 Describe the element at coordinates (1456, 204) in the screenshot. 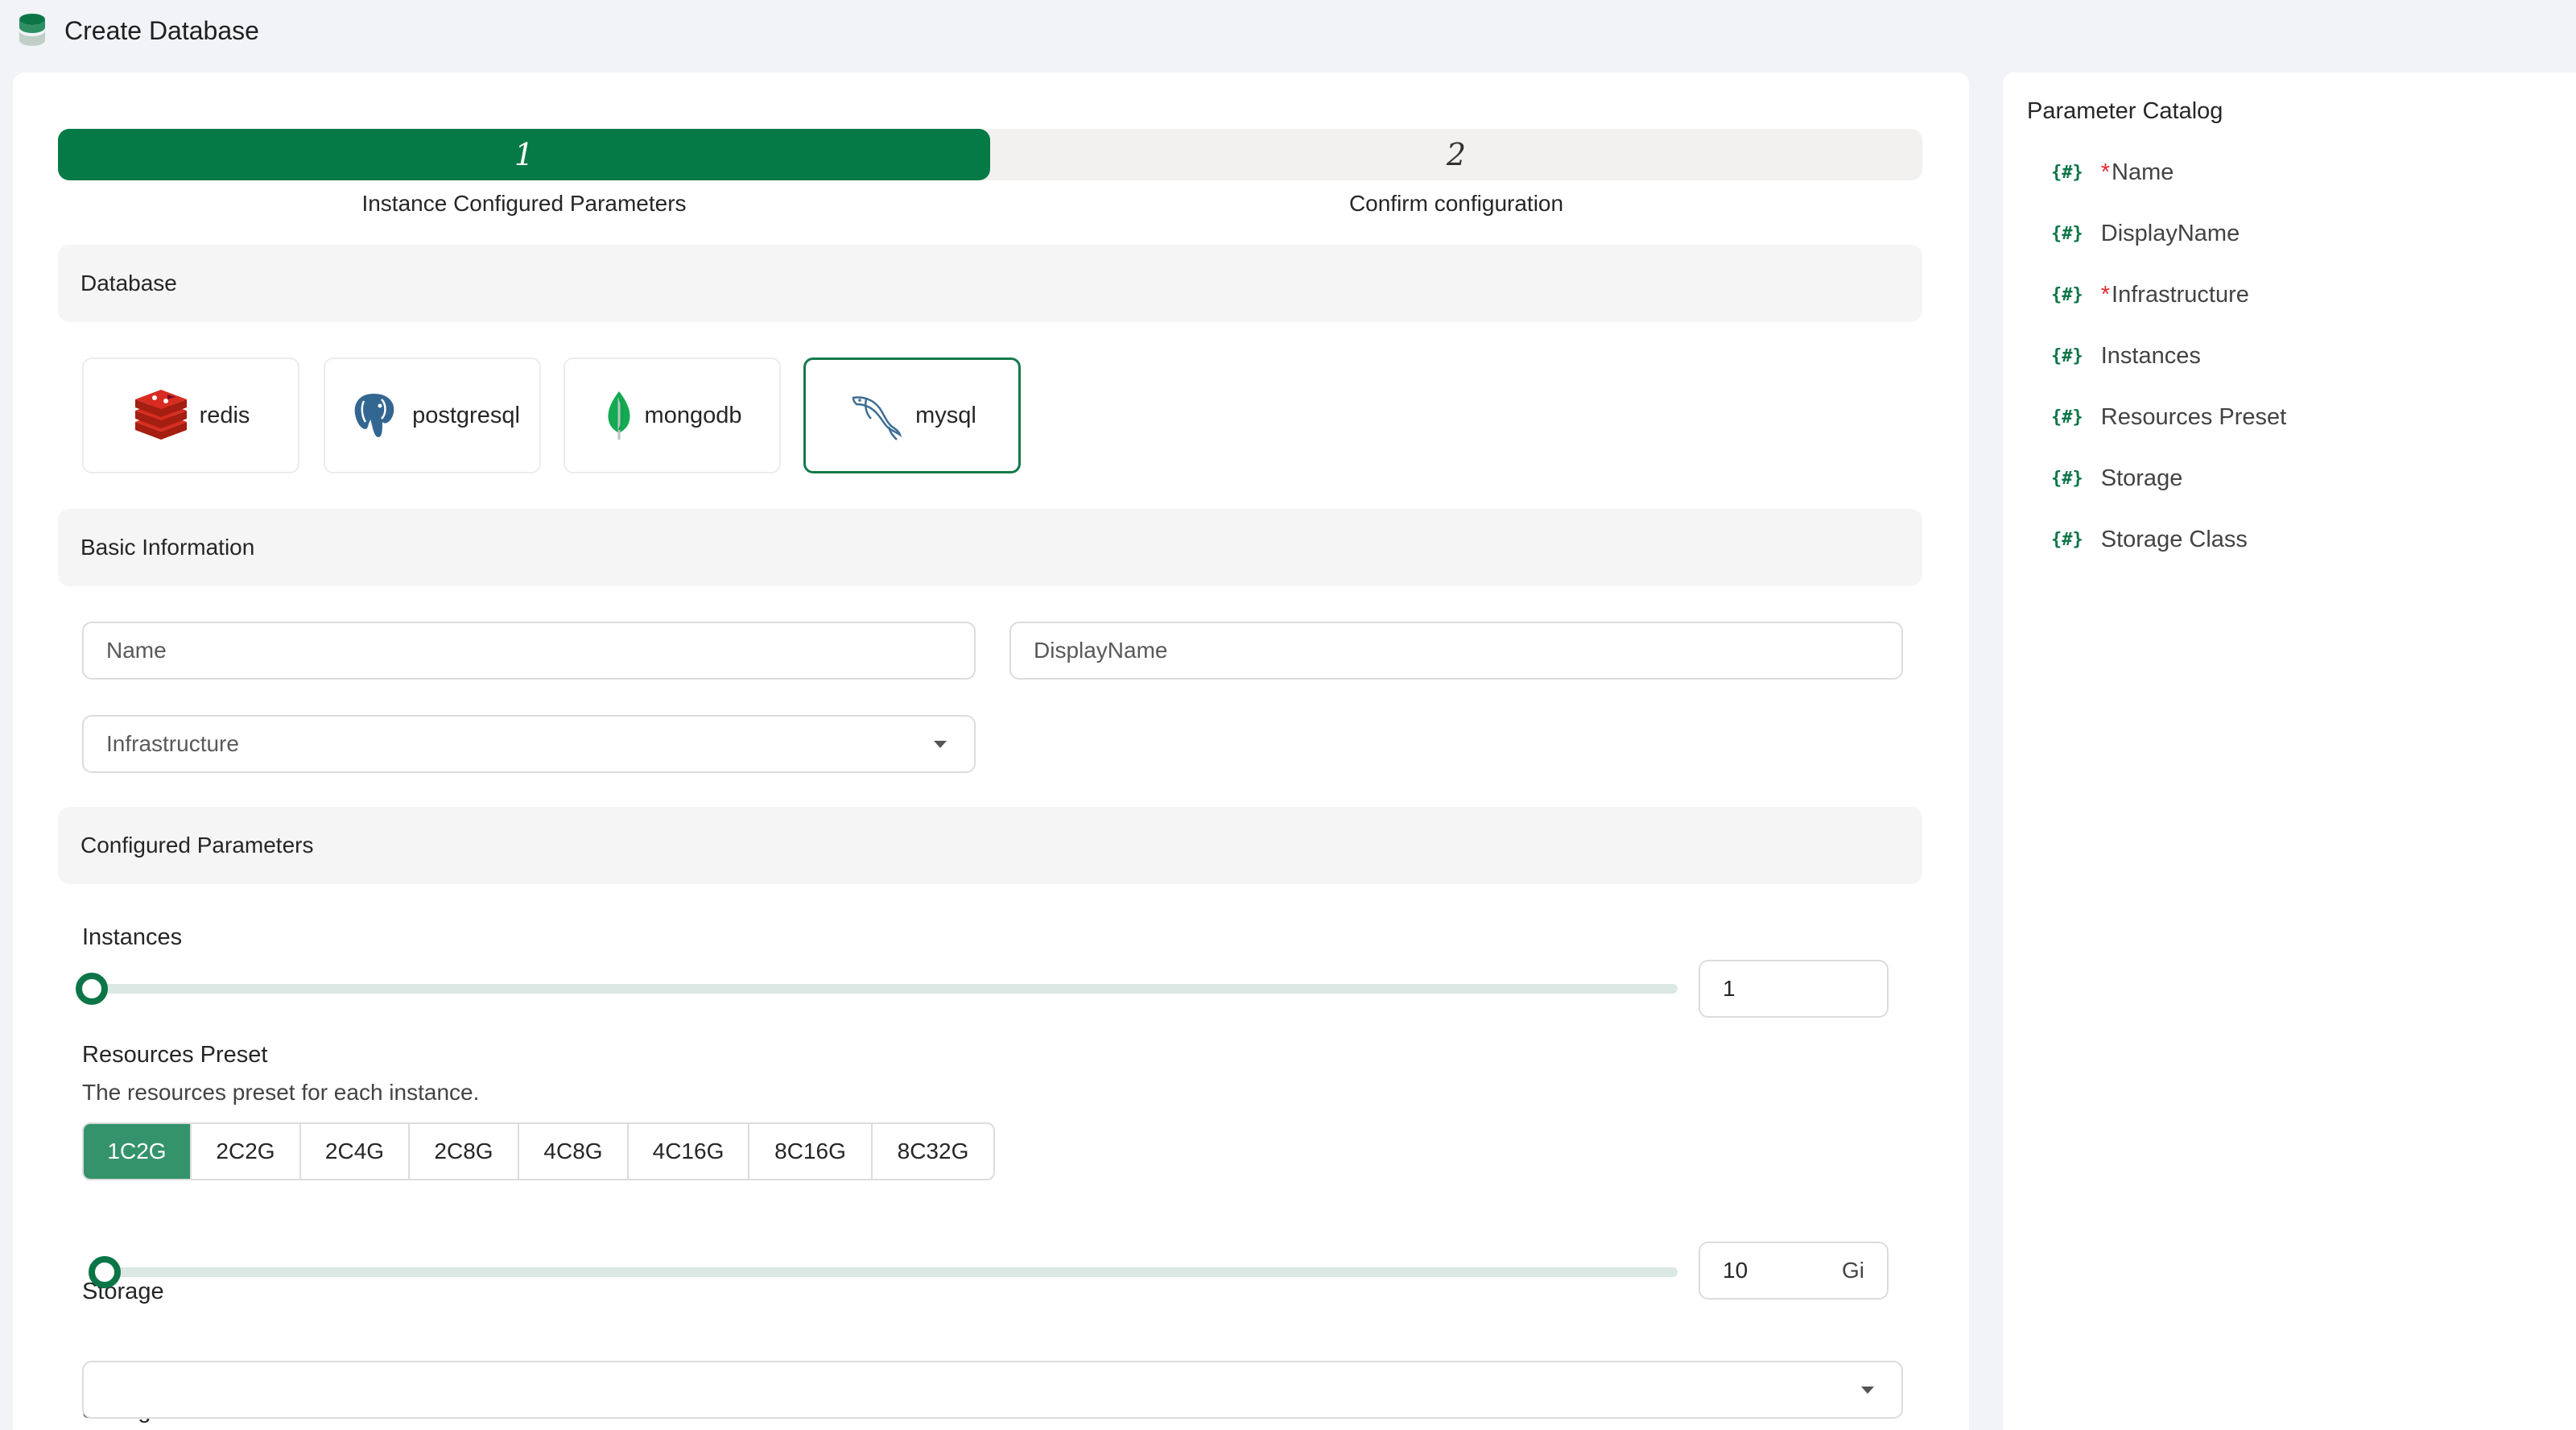

I see `step-2-label: Confirm configuration` at that location.